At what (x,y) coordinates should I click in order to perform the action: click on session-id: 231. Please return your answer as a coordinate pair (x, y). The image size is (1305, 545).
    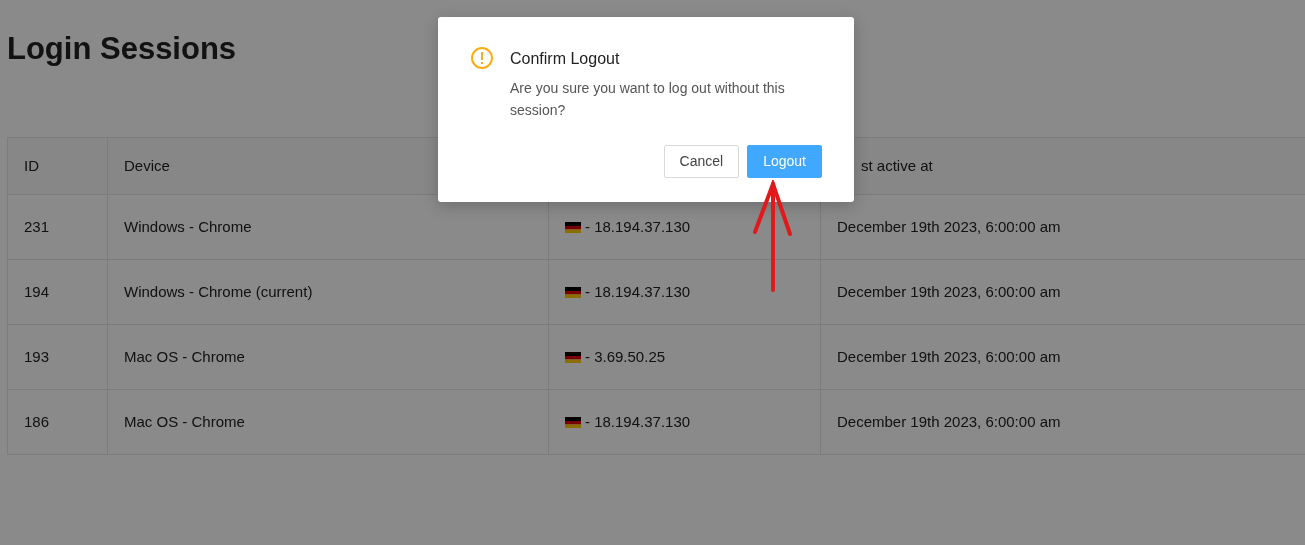
    Looking at the image, I should click on (57, 227).